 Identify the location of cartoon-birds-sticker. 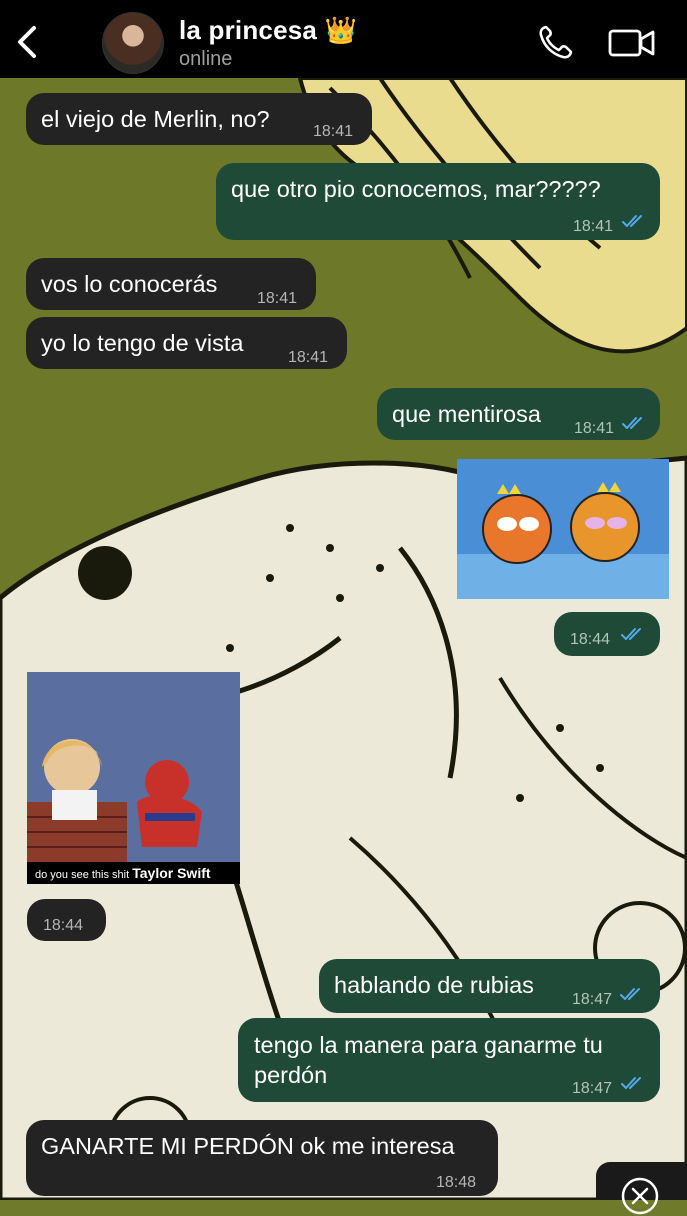
(563, 529).